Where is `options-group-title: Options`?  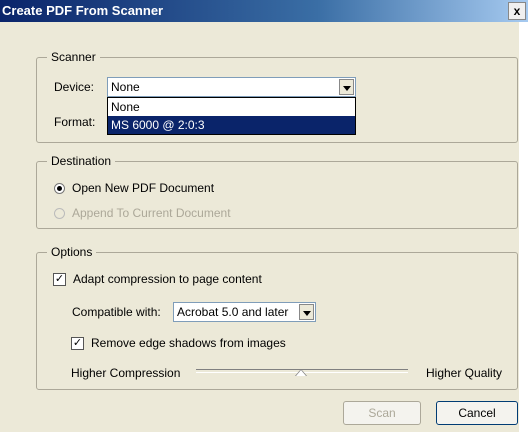
options-group-title: Options is located at coordinates (72, 252).